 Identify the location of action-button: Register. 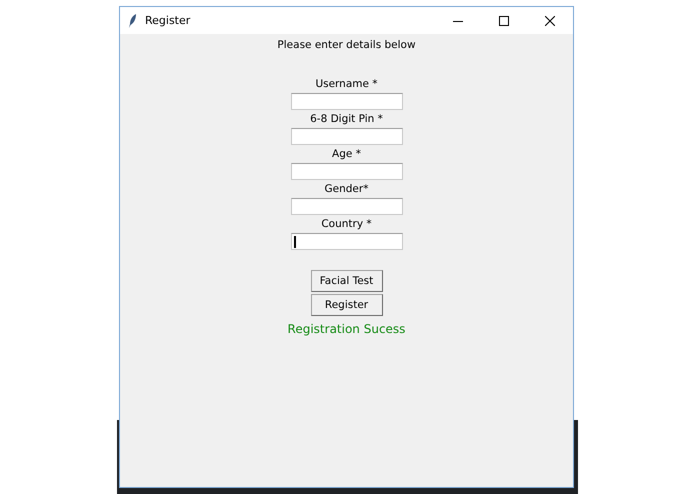
(346, 305).